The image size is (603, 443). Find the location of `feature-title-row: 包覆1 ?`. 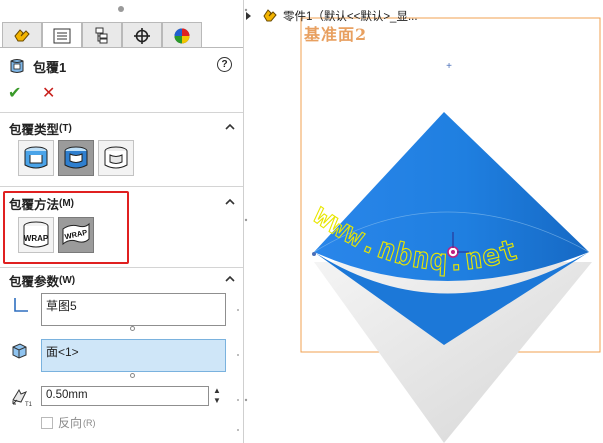

feature-title-row: 包覆1 ? is located at coordinates (123, 66).